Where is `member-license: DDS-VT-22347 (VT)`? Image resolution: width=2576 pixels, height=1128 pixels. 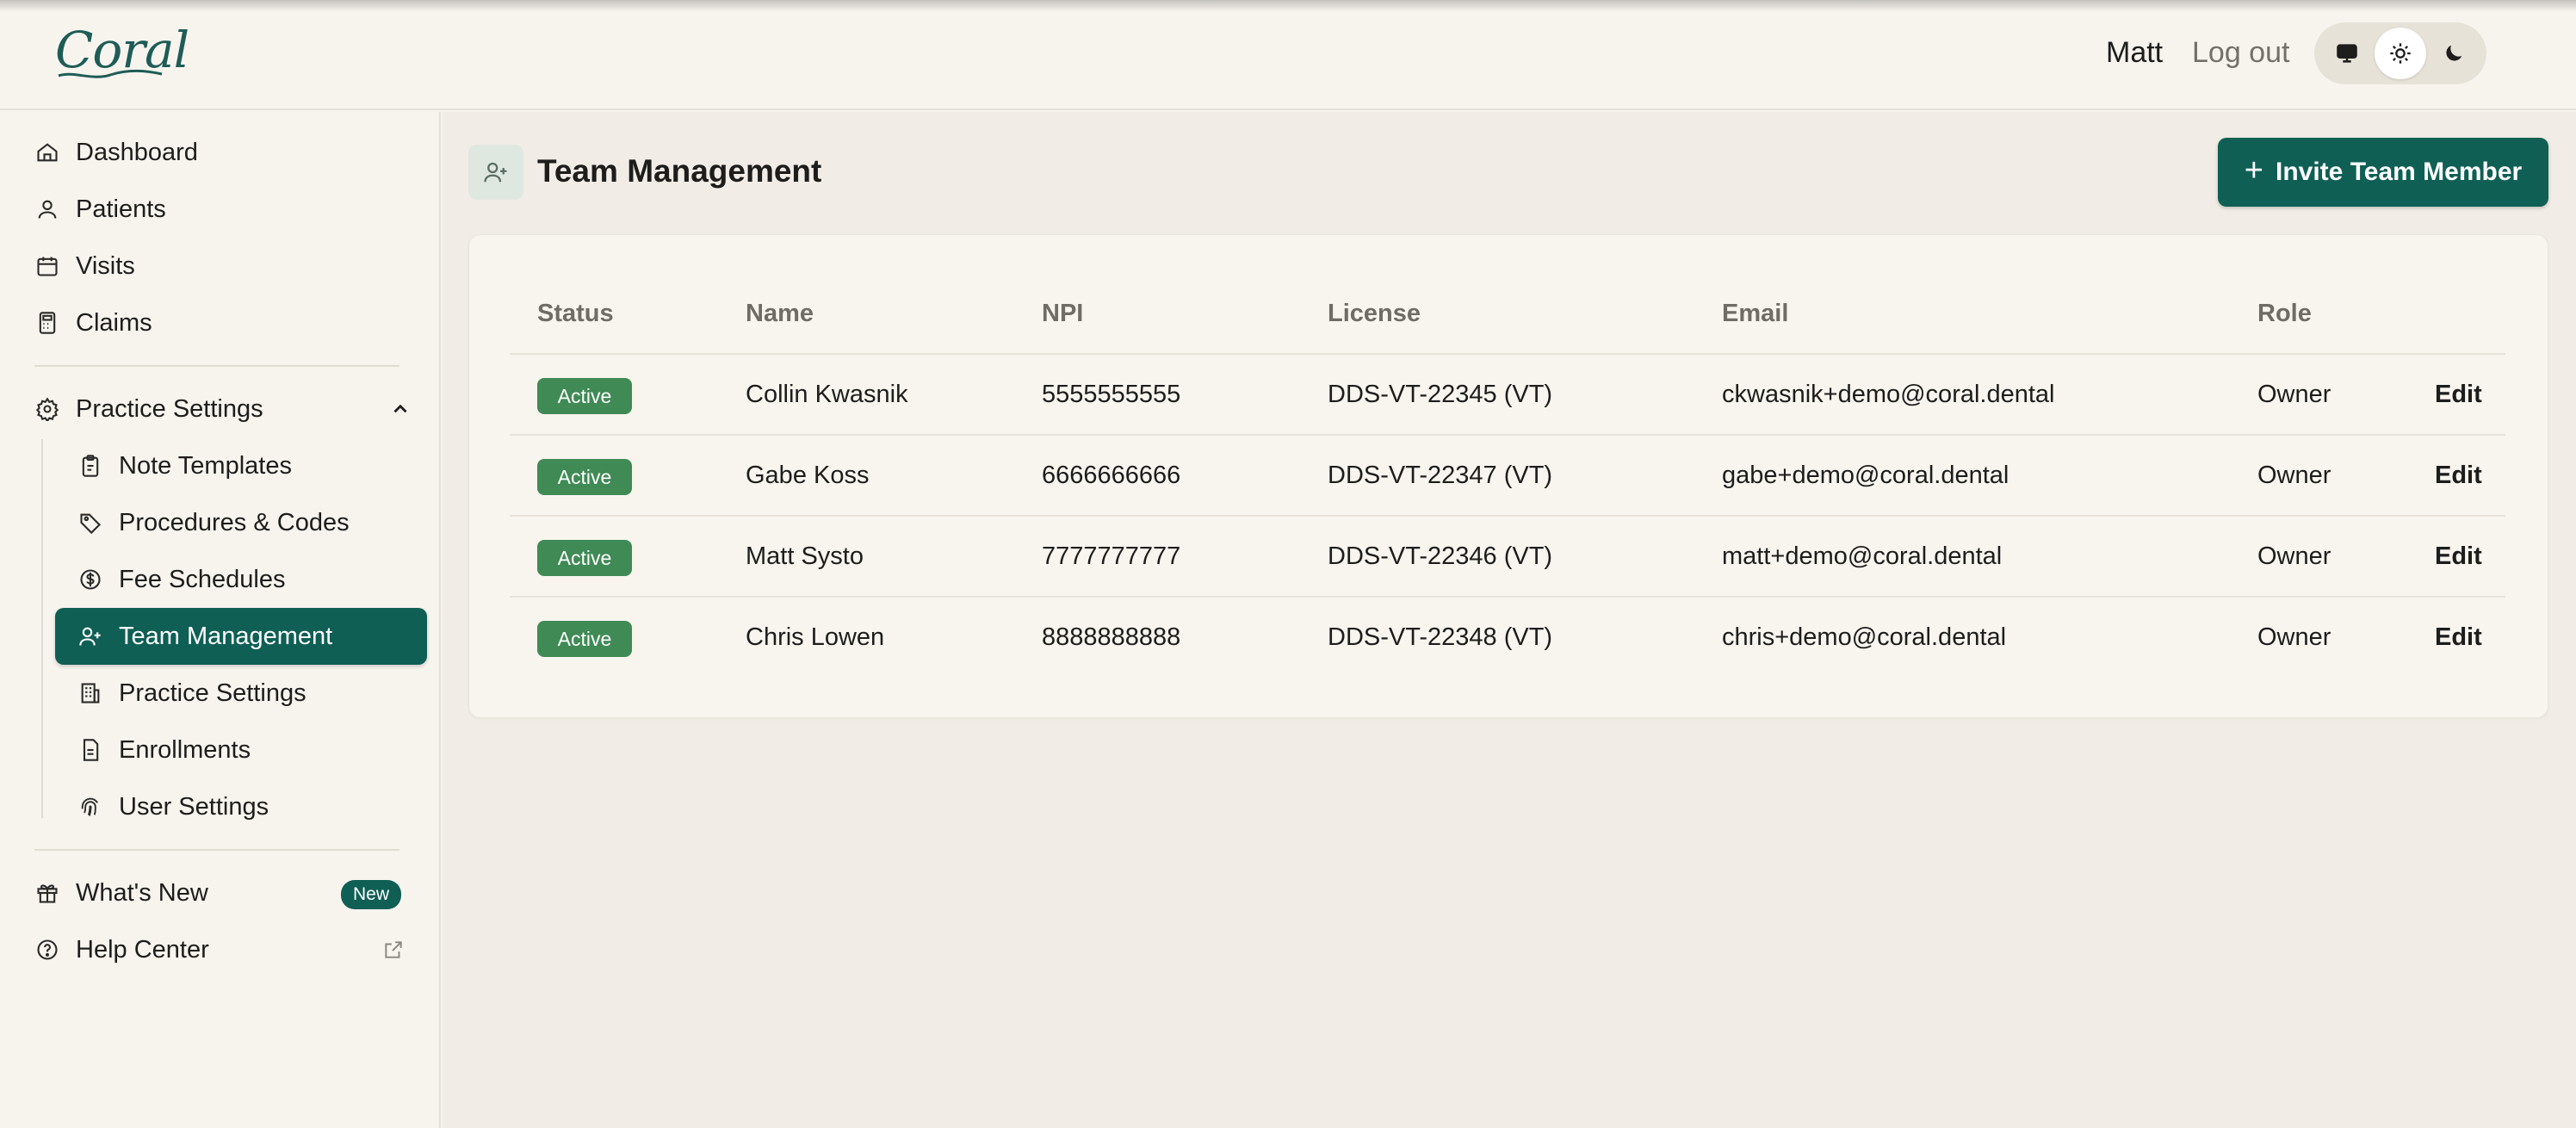 member-license: DDS-VT-22347 (VT) is located at coordinates (1441, 475).